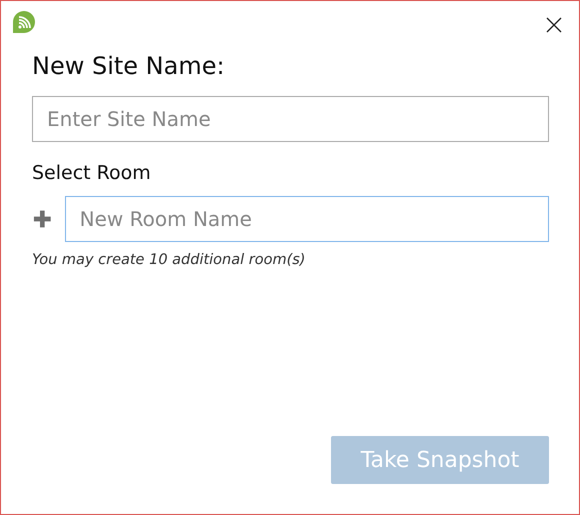  What do you see at coordinates (290, 119) in the screenshot?
I see `site-name-field: Enter Site Name` at bounding box center [290, 119].